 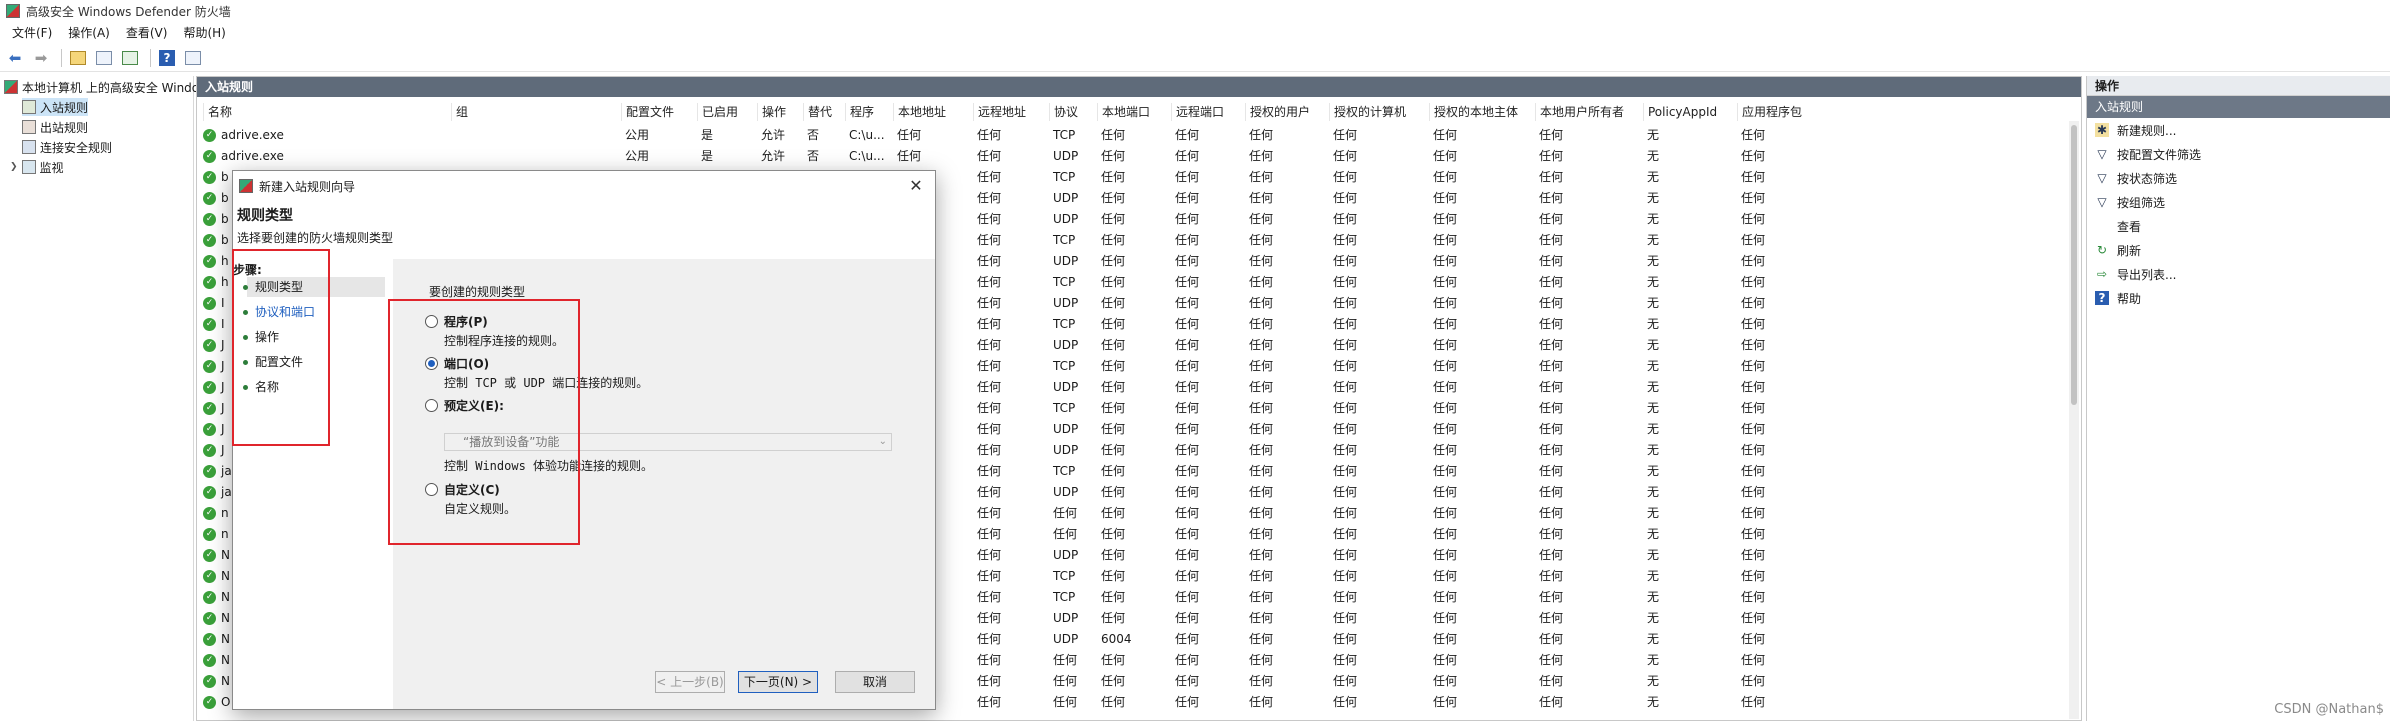 I want to click on column-header: 本地用户所有者, so click(x=1579, y=112).